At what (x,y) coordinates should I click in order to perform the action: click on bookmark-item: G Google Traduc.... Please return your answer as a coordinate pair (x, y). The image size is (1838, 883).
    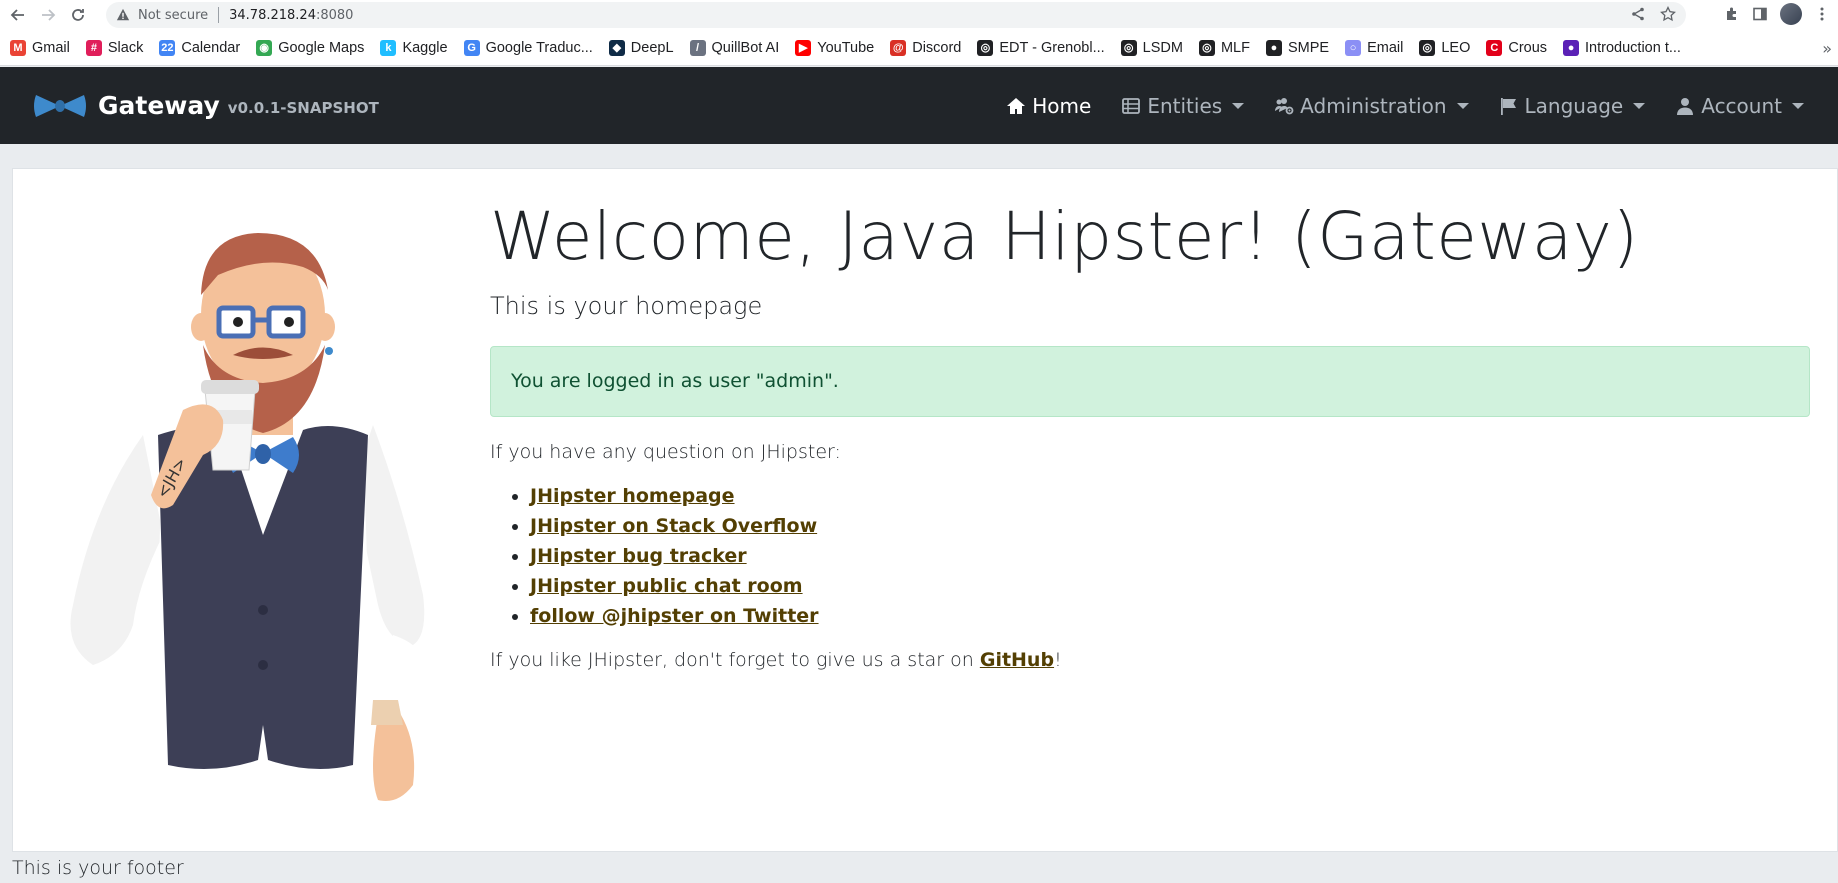
    Looking at the image, I should click on (528, 47).